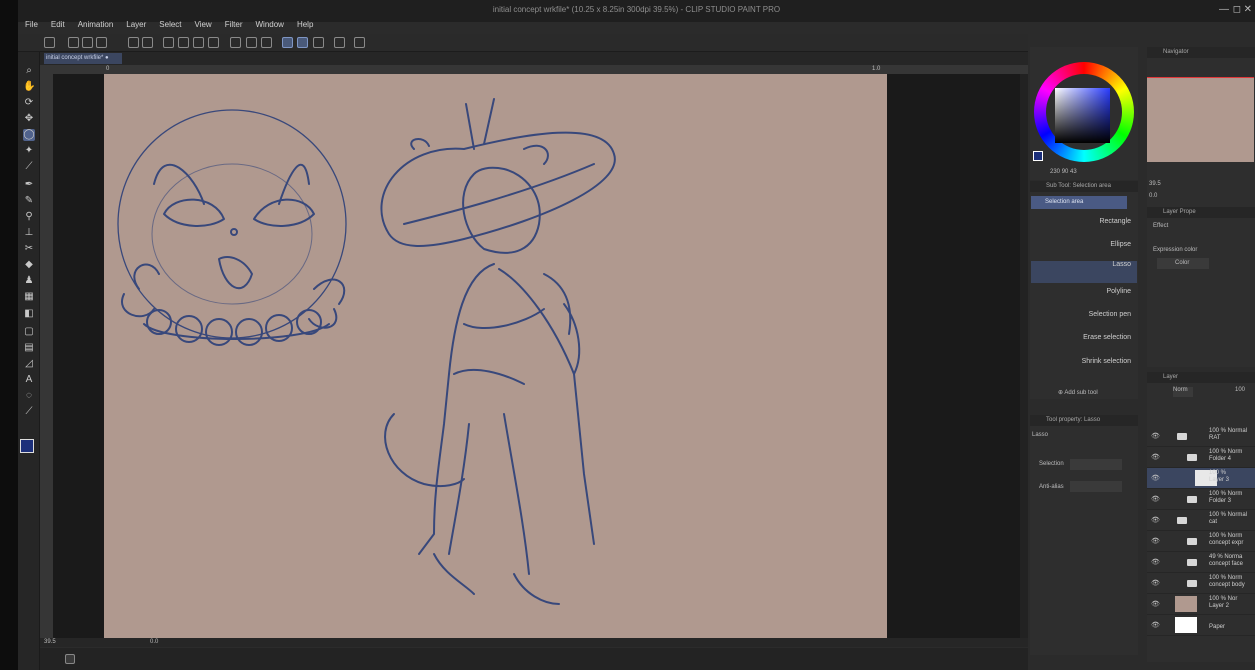 This screenshot has height=670, width=1255. What do you see at coordinates (1201, 520) in the screenshot?
I see `layer-row: 👁 100 % Normal cat` at bounding box center [1201, 520].